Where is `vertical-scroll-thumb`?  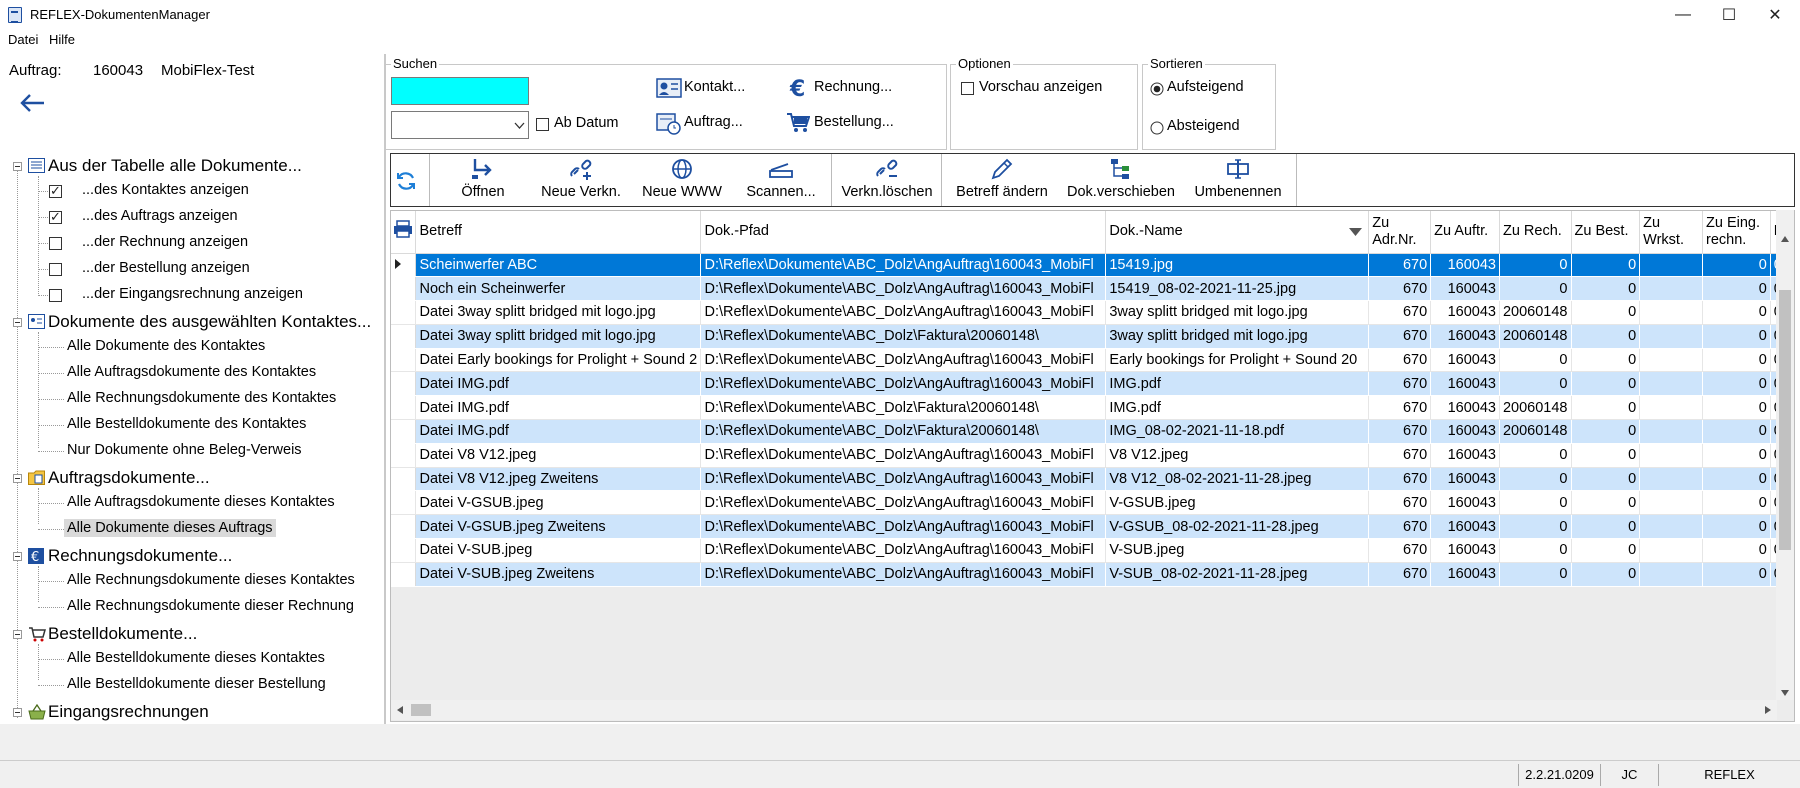
vertical-scroll-thumb is located at coordinates (1785, 420).